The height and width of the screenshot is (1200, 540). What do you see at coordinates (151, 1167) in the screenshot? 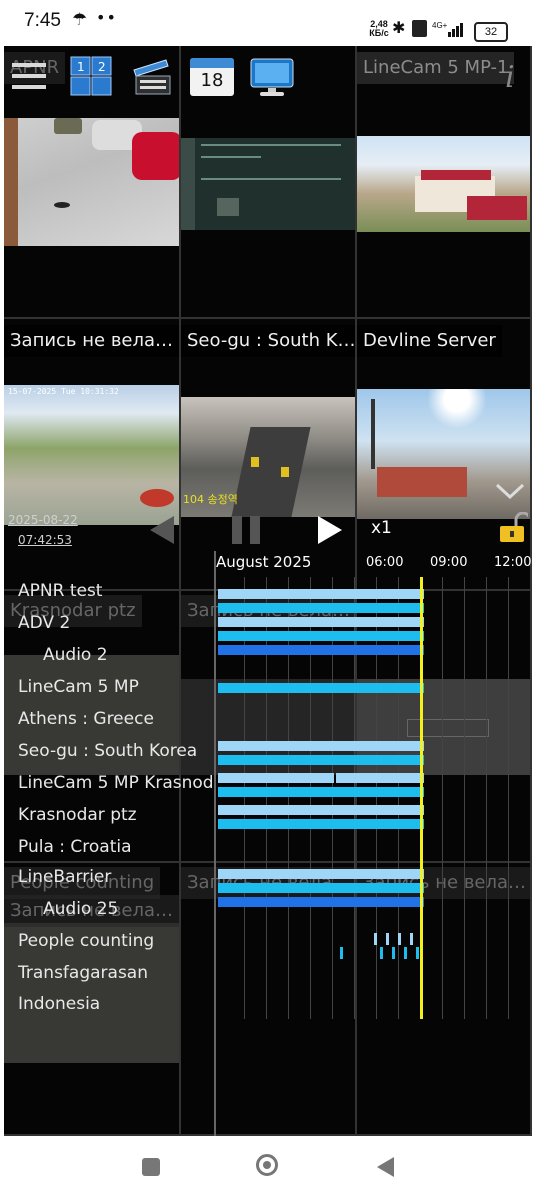
I see `recents-icon` at bounding box center [151, 1167].